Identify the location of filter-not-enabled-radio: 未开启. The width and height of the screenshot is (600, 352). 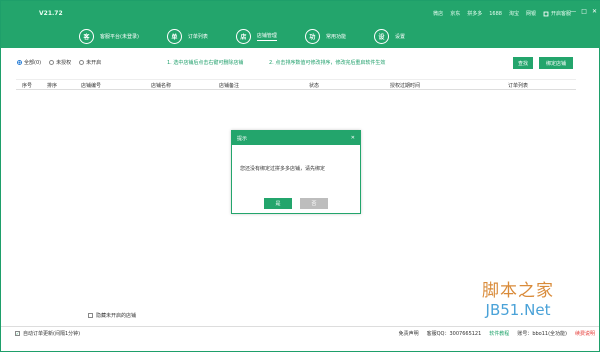
(90, 62).